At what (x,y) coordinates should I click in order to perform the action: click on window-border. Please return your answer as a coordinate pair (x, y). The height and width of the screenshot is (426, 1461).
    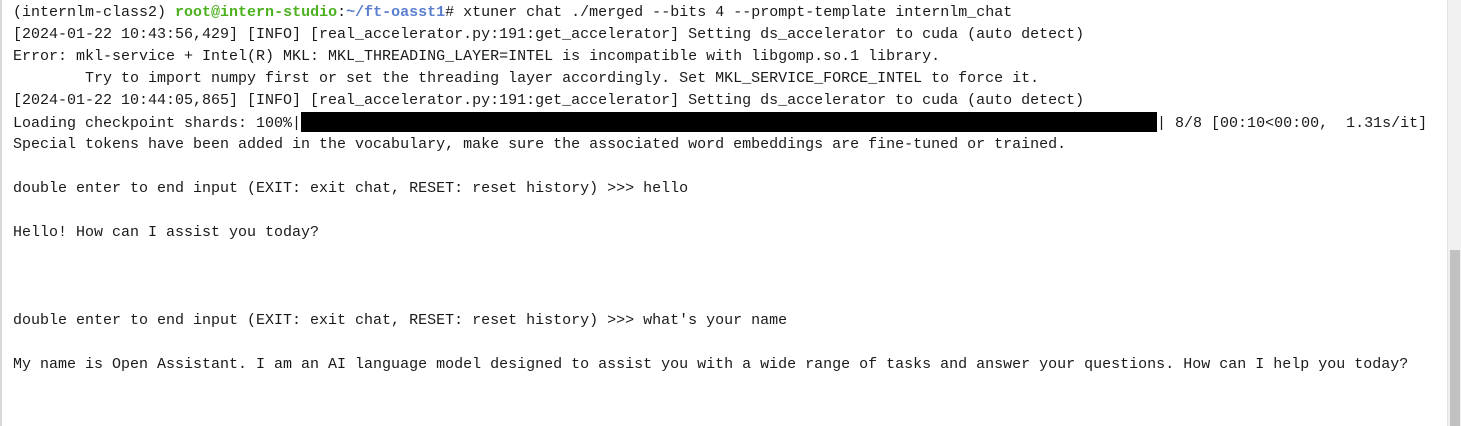
    Looking at the image, I should click on (1, 213).